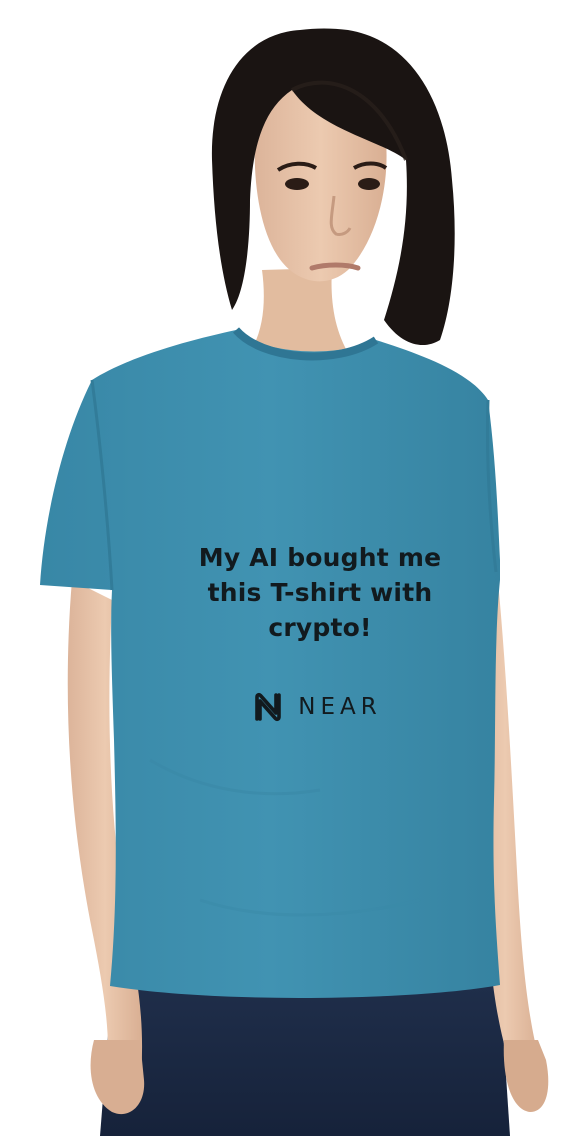  I want to click on slogan-line-2: this T-shirt with, so click(320, 592).